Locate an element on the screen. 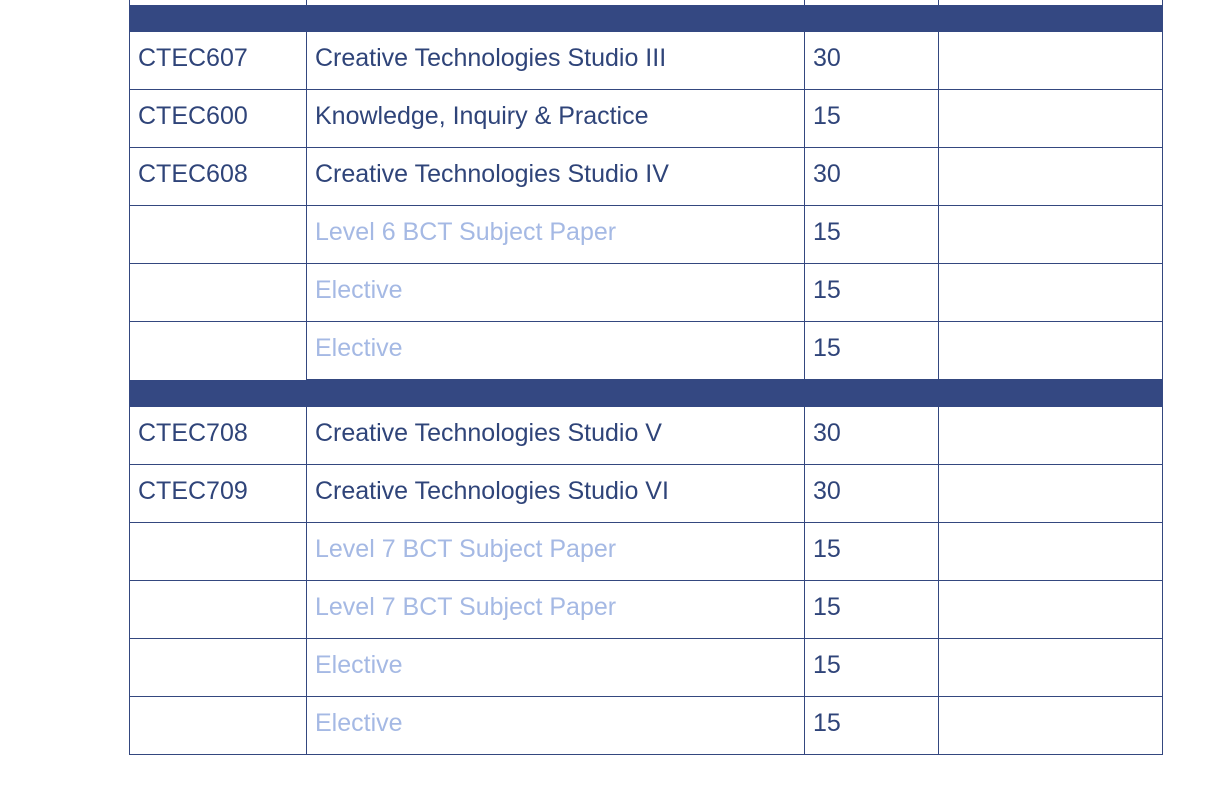  course-code-cell: CTEC709 is located at coordinates (218, 494).